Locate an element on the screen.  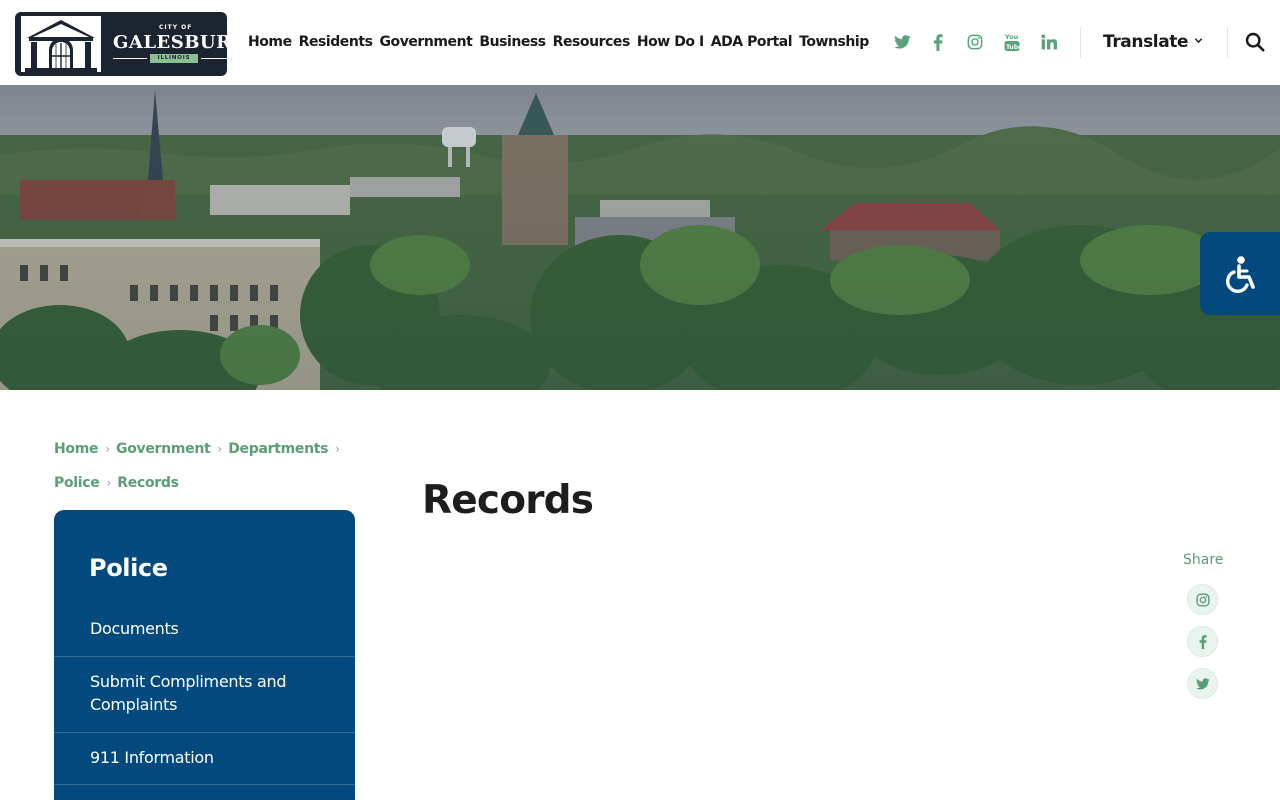
wheelchair-icon is located at coordinates (1240, 274).